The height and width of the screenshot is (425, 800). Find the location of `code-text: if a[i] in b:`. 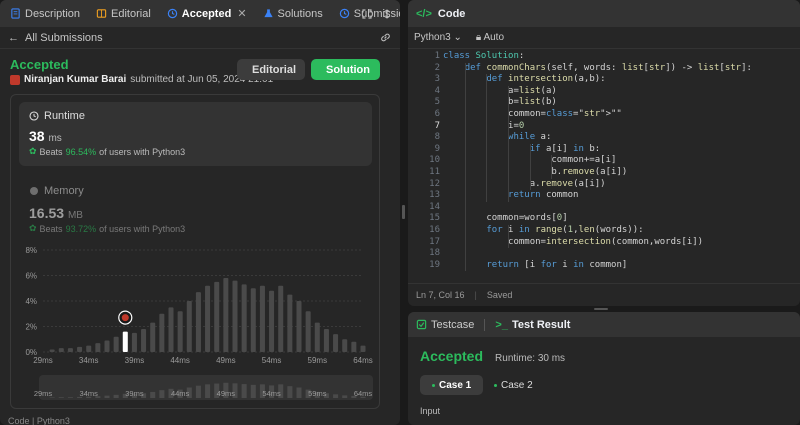

code-text: if a[i] in b: is located at coordinates (565, 148).